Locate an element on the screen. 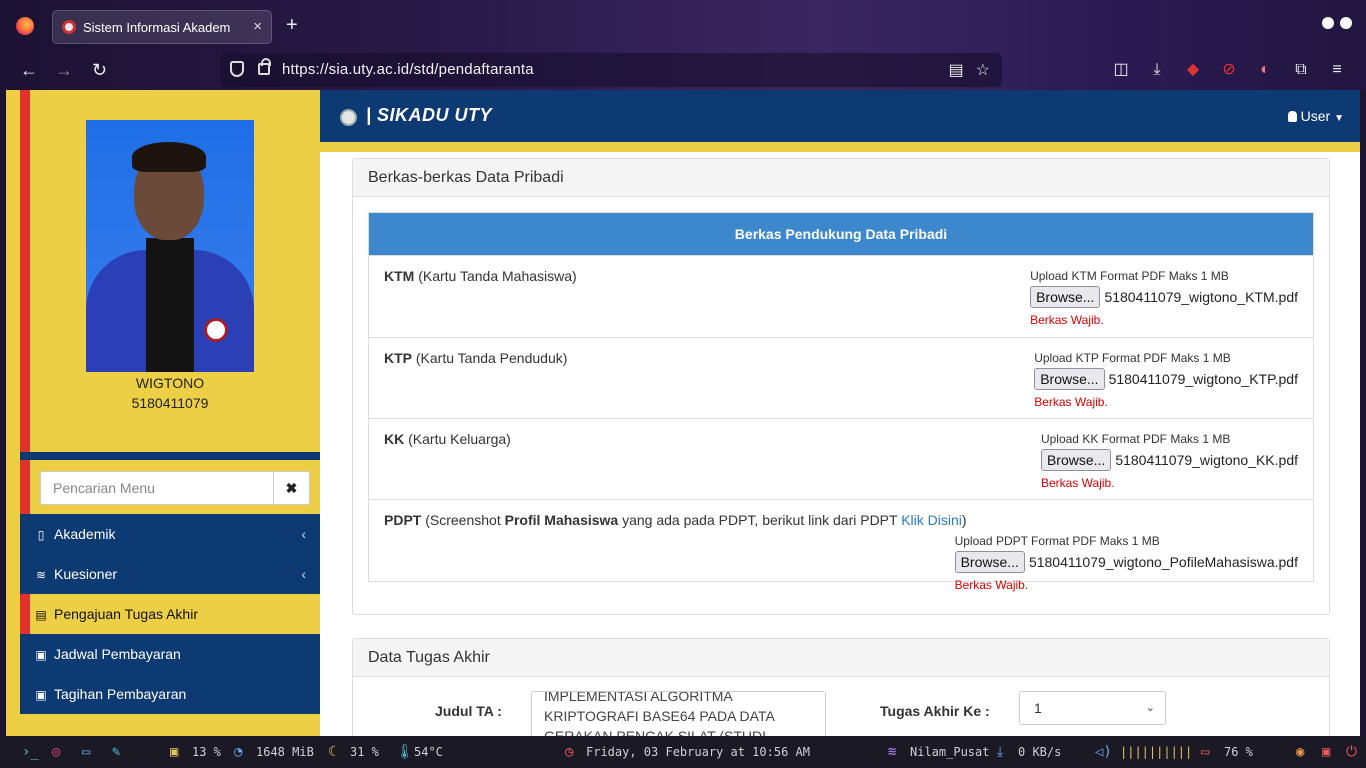 This screenshot has height=768, width=1366. toolbar-extensions: ◫ ⤓ ◆ ⊘ ◐ ⧉ ≡ is located at coordinates (1236, 69).